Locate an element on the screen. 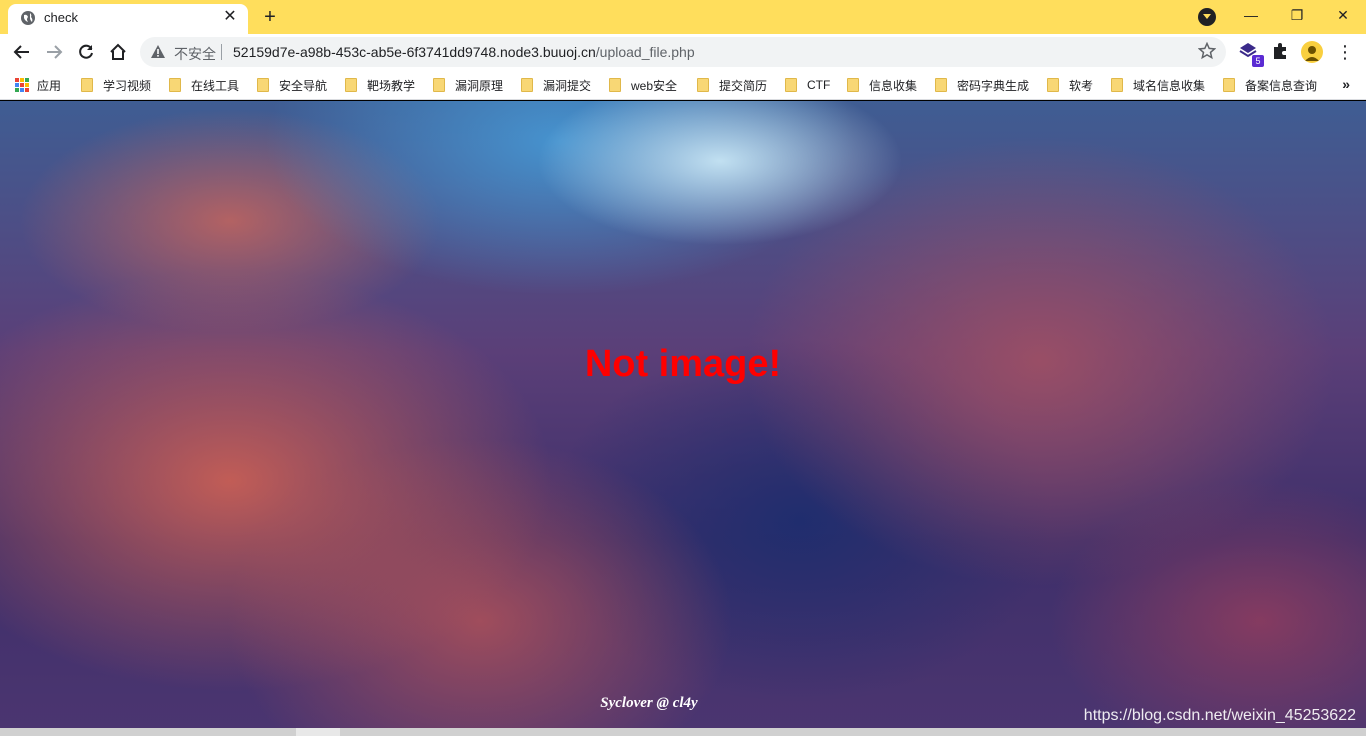  warning-icon is located at coordinates (158, 54).